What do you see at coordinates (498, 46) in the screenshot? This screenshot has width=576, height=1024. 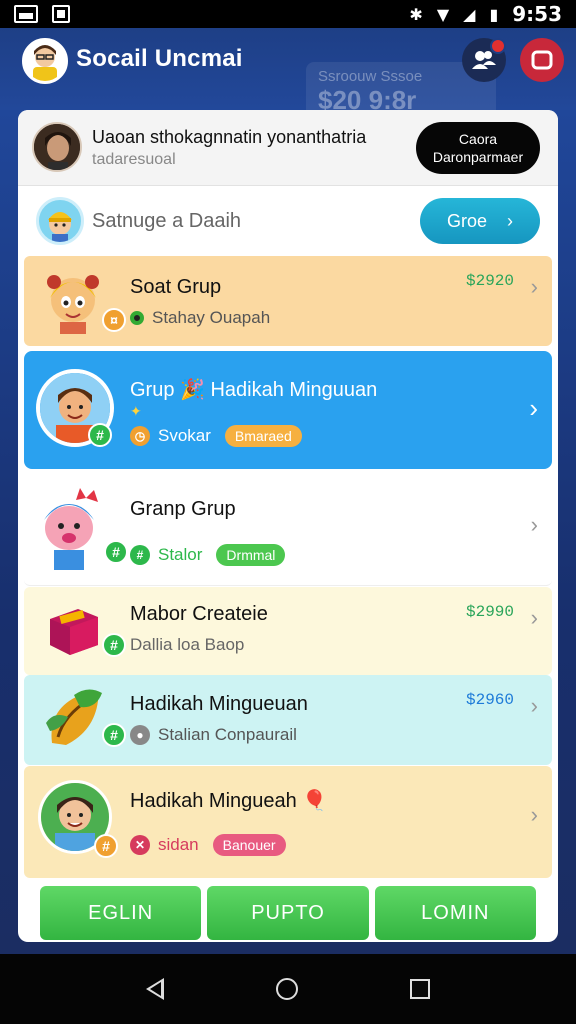 I see `notification-dot` at bounding box center [498, 46].